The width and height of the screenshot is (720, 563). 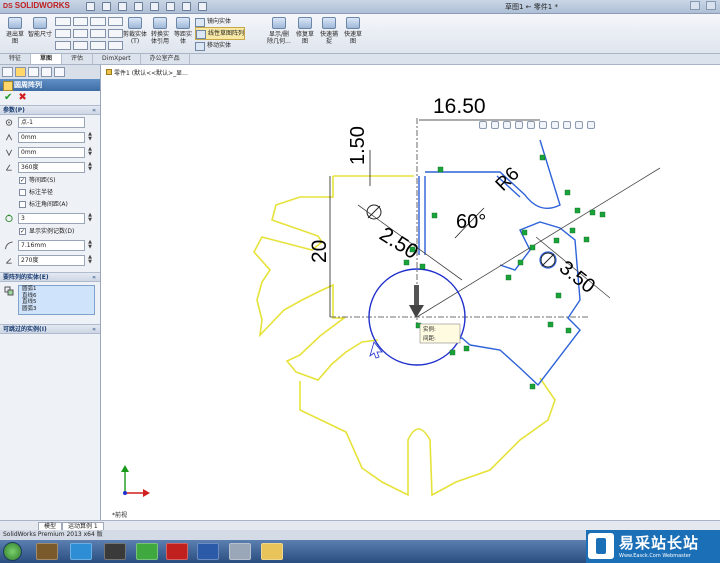 I want to click on smart-dimension-button: 智能尺寸, so click(x=40, y=27).